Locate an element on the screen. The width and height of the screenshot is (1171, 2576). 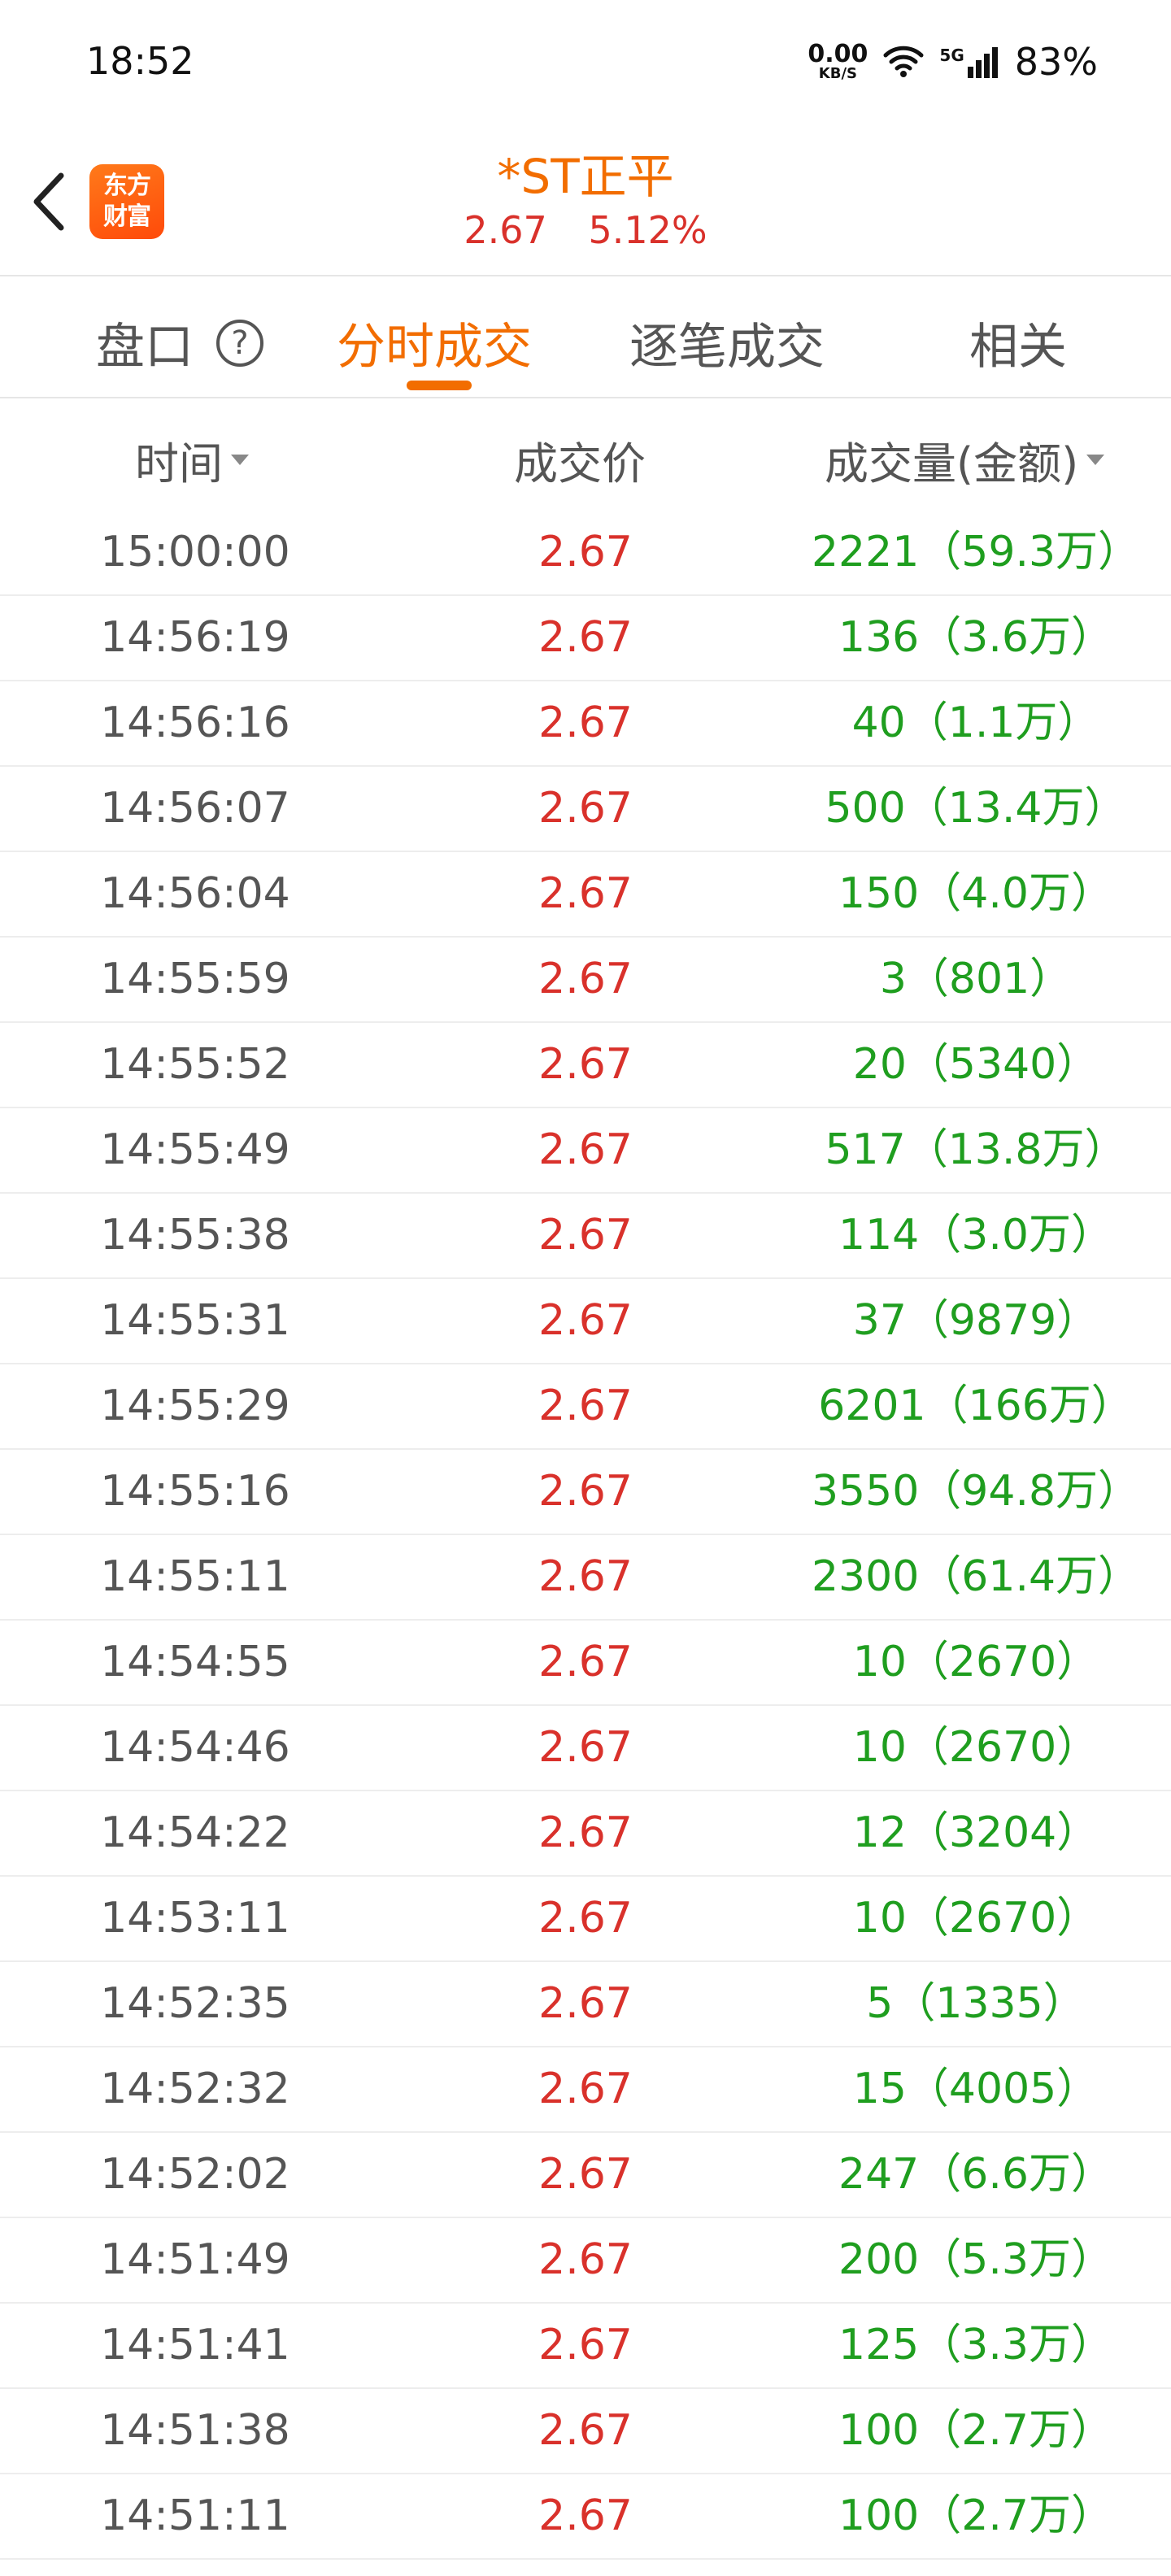
trade-volume: 15（4005） is located at coordinates (975, 2089).